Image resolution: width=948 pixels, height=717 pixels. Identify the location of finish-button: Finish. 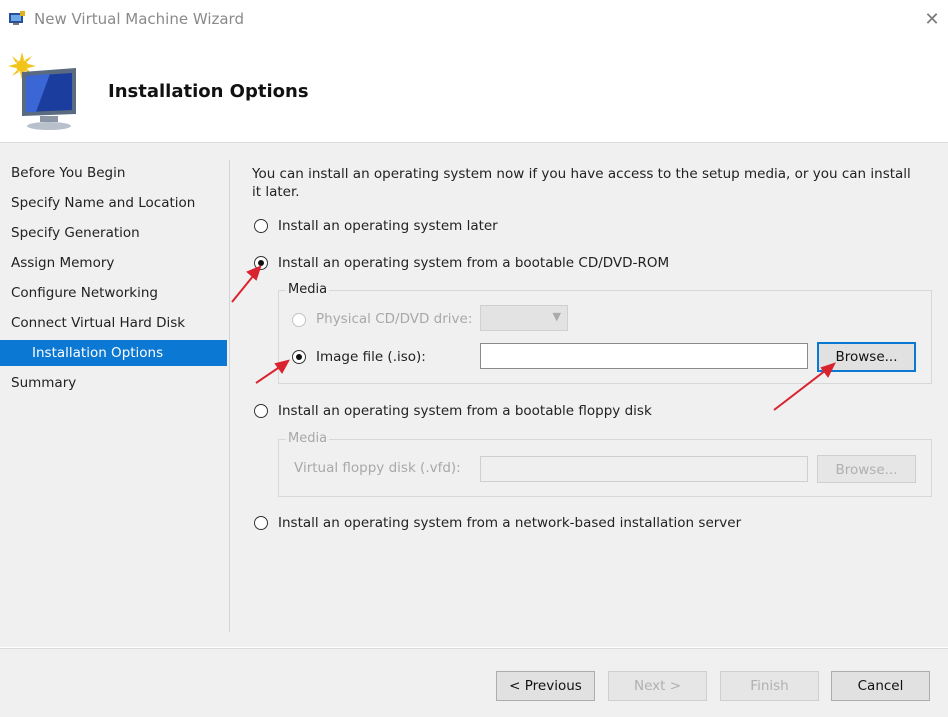
(769, 686).